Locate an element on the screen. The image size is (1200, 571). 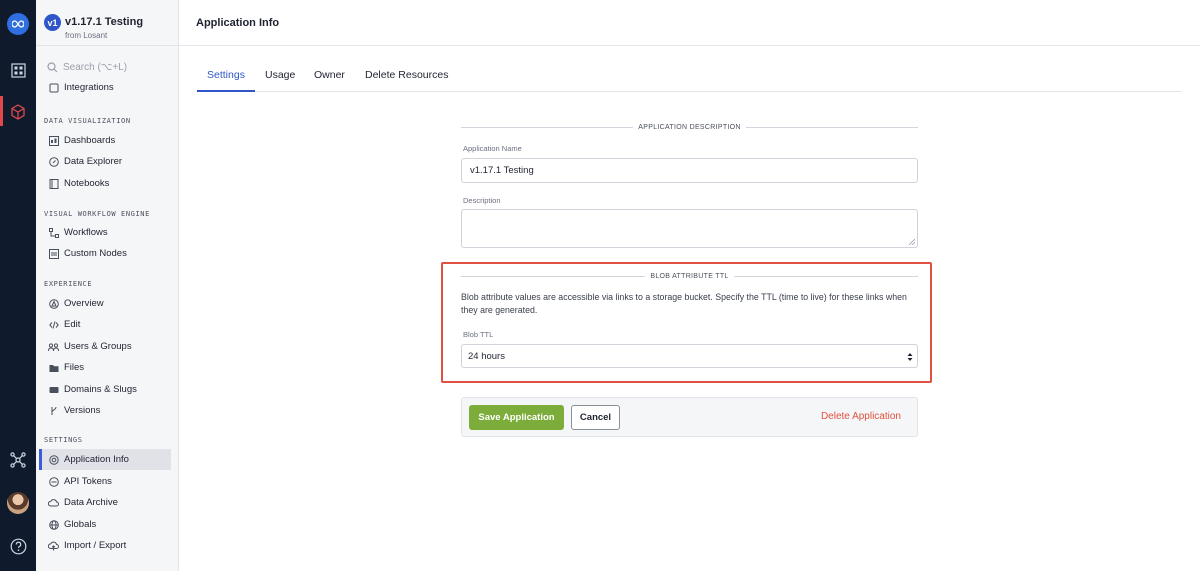
gear-icon is located at coordinates (53, 459).